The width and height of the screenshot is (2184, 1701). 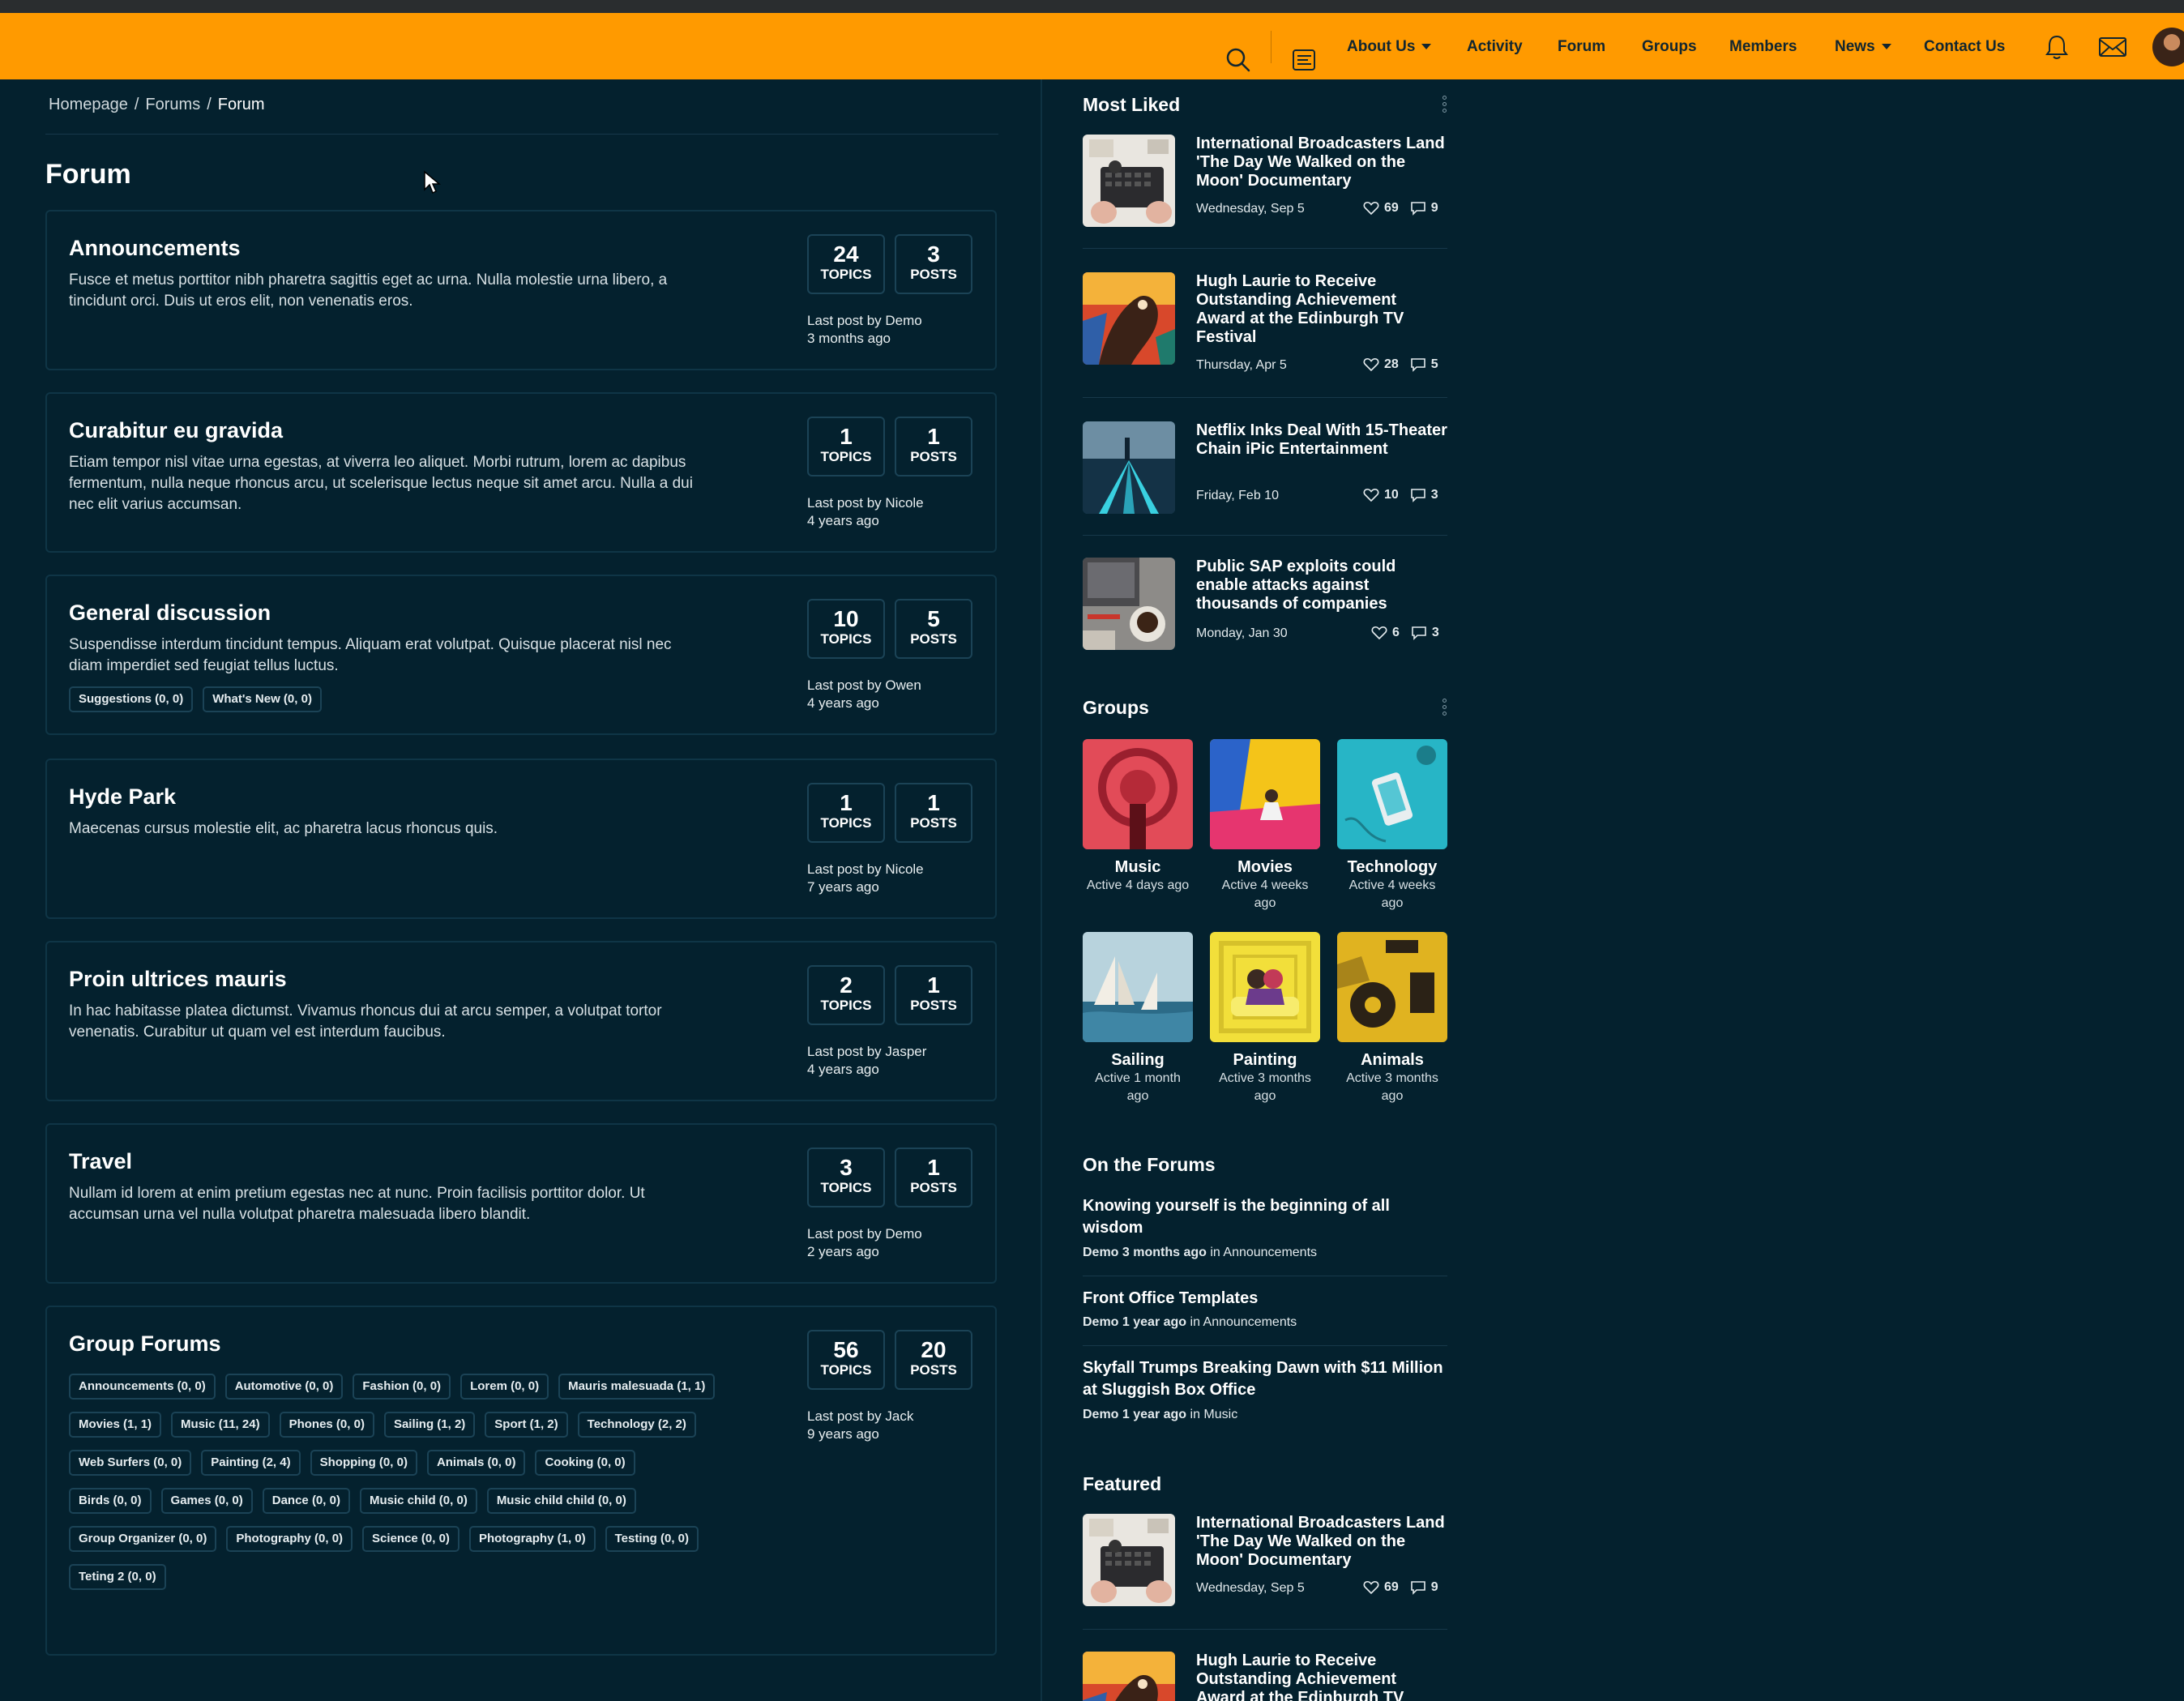 I want to click on forum-title: Group Forums, so click(x=145, y=1344).